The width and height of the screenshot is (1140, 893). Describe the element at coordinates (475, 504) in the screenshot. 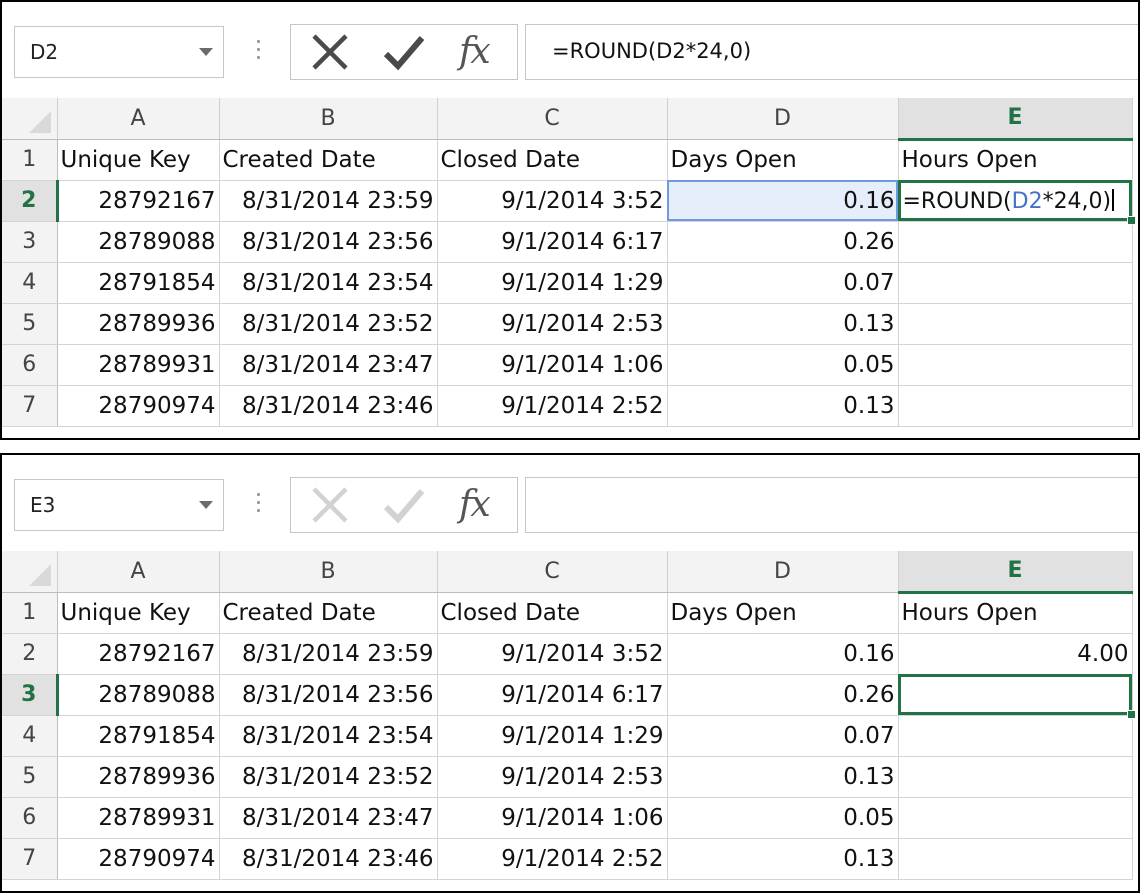

I see `fx-icon: fx` at that location.